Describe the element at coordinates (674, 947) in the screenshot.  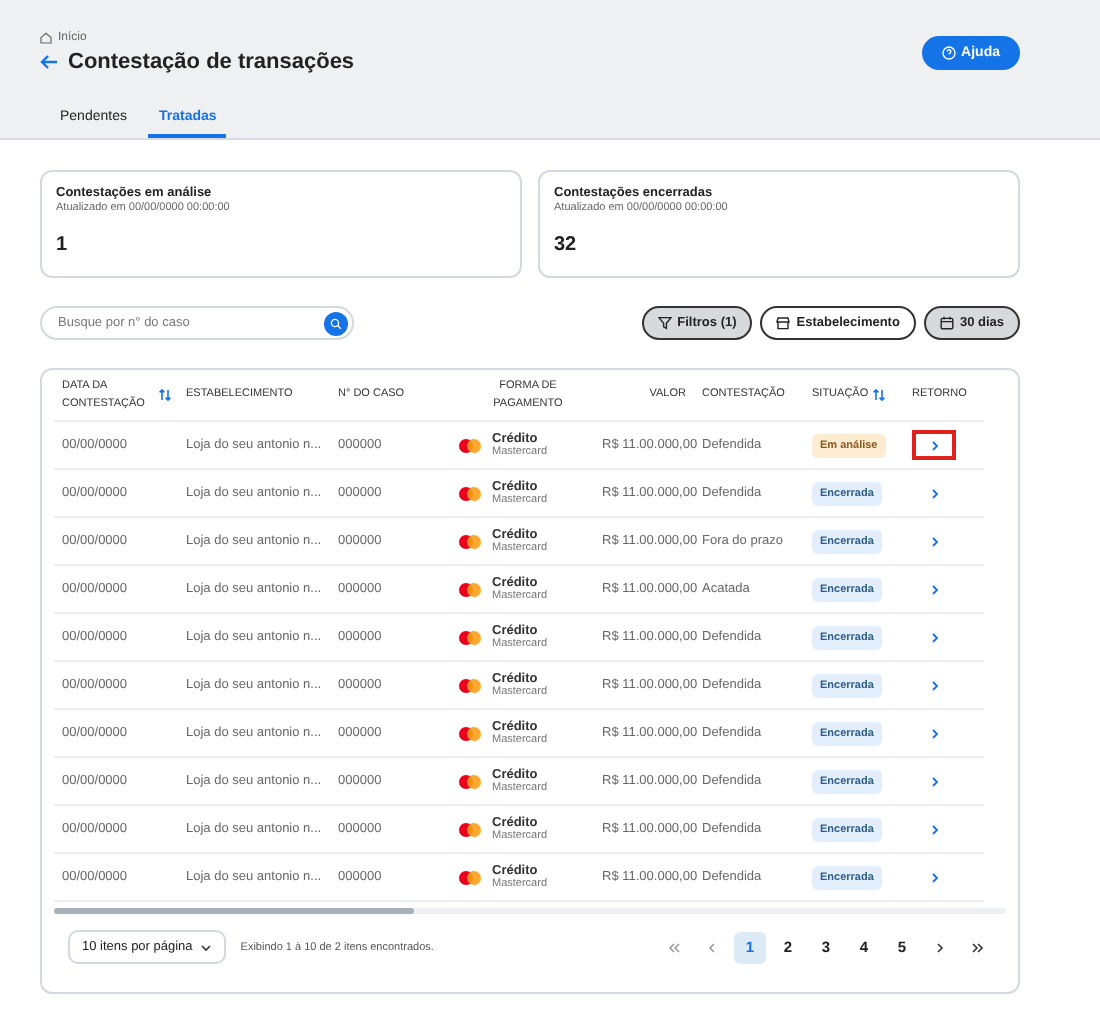
I see `double-chevron-left-icon` at that location.